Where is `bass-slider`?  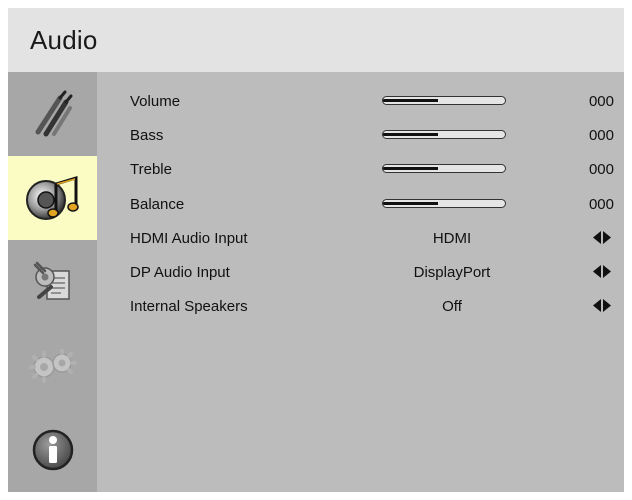 bass-slider is located at coordinates (444, 134).